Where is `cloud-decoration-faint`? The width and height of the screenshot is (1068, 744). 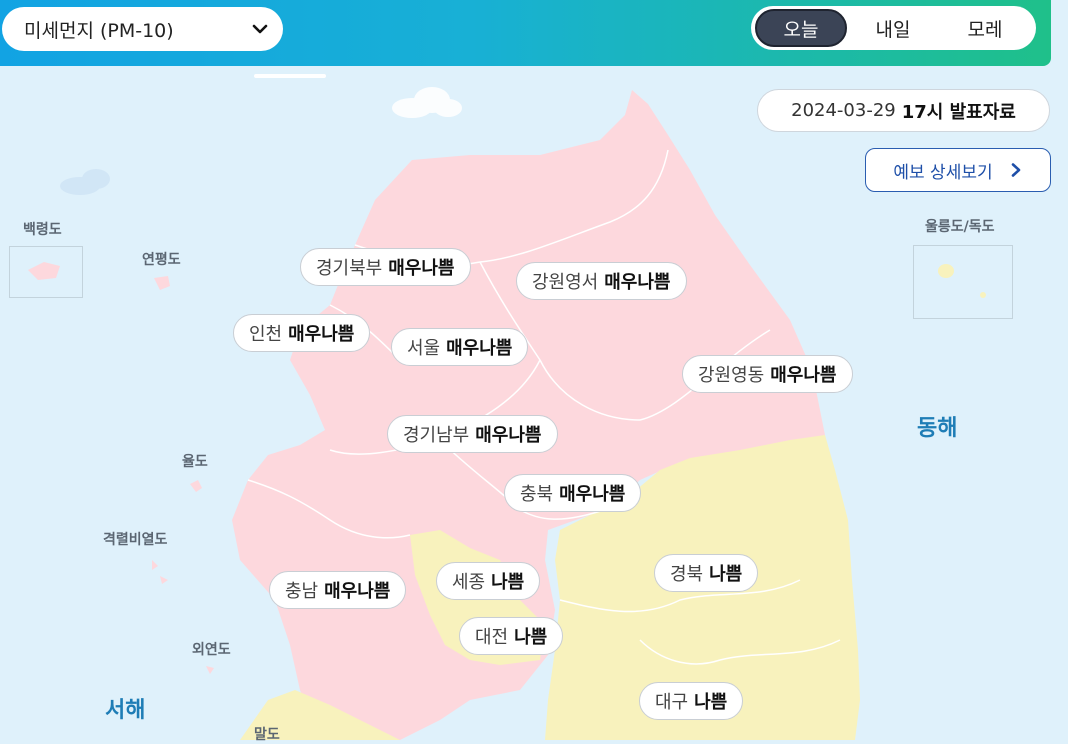
cloud-decoration-faint is located at coordinates (85, 182).